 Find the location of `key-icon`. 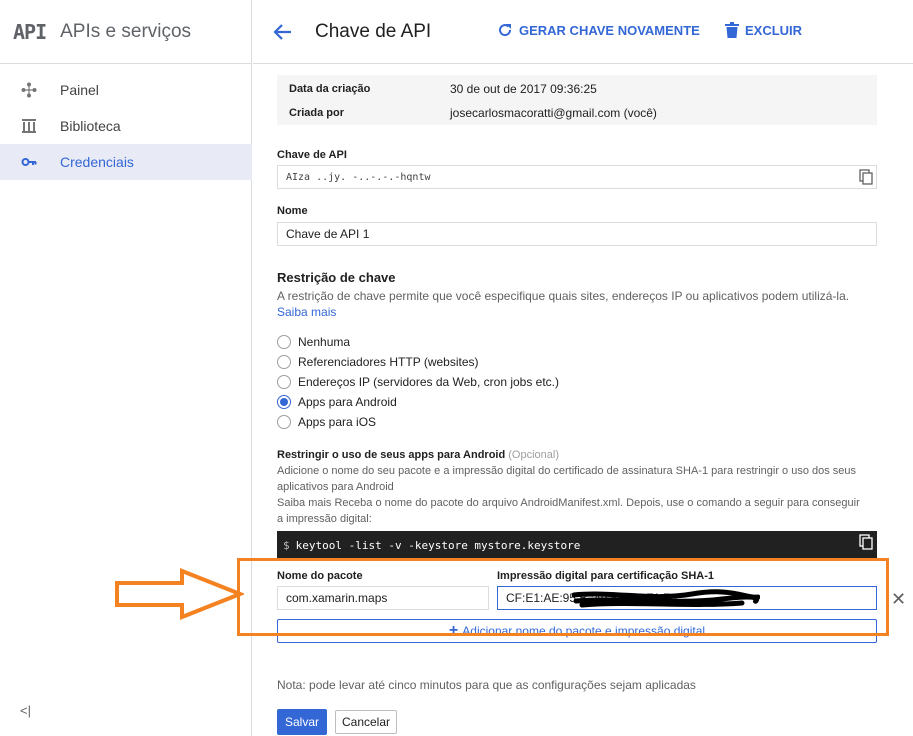

key-icon is located at coordinates (29, 162).